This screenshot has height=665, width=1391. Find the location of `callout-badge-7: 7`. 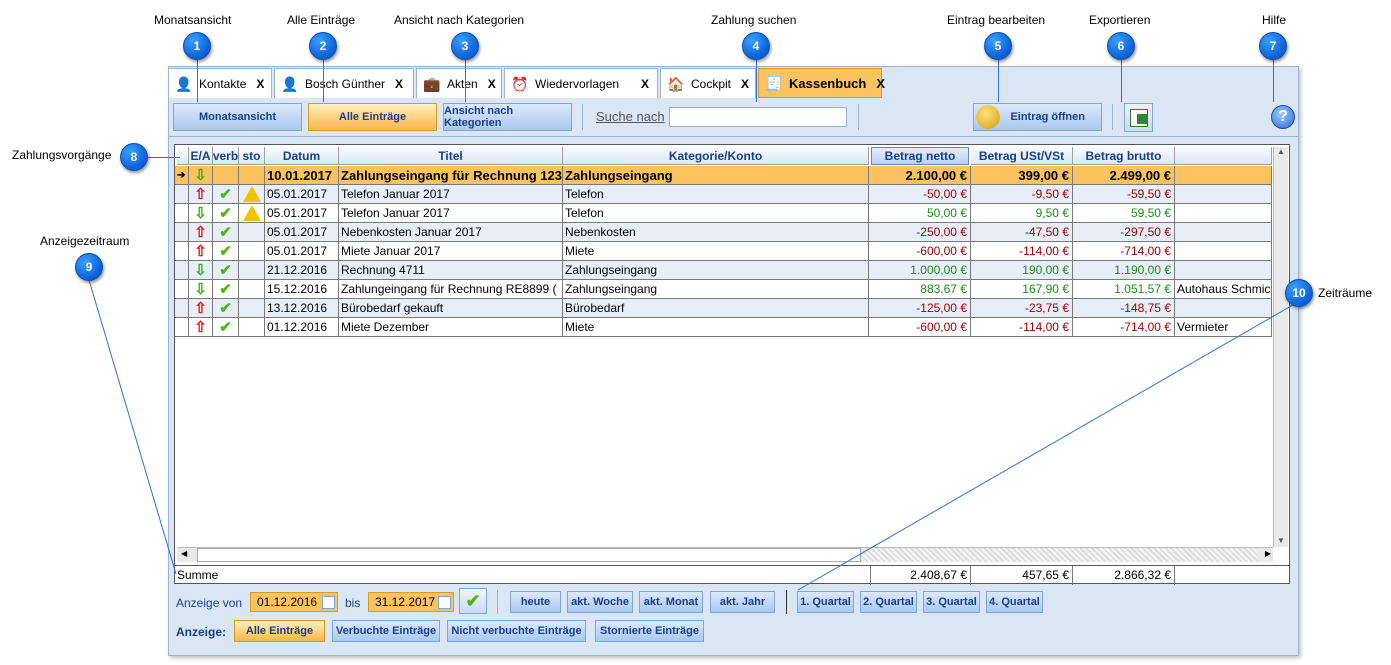

callout-badge-7: 7 is located at coordinates (1273, 46).